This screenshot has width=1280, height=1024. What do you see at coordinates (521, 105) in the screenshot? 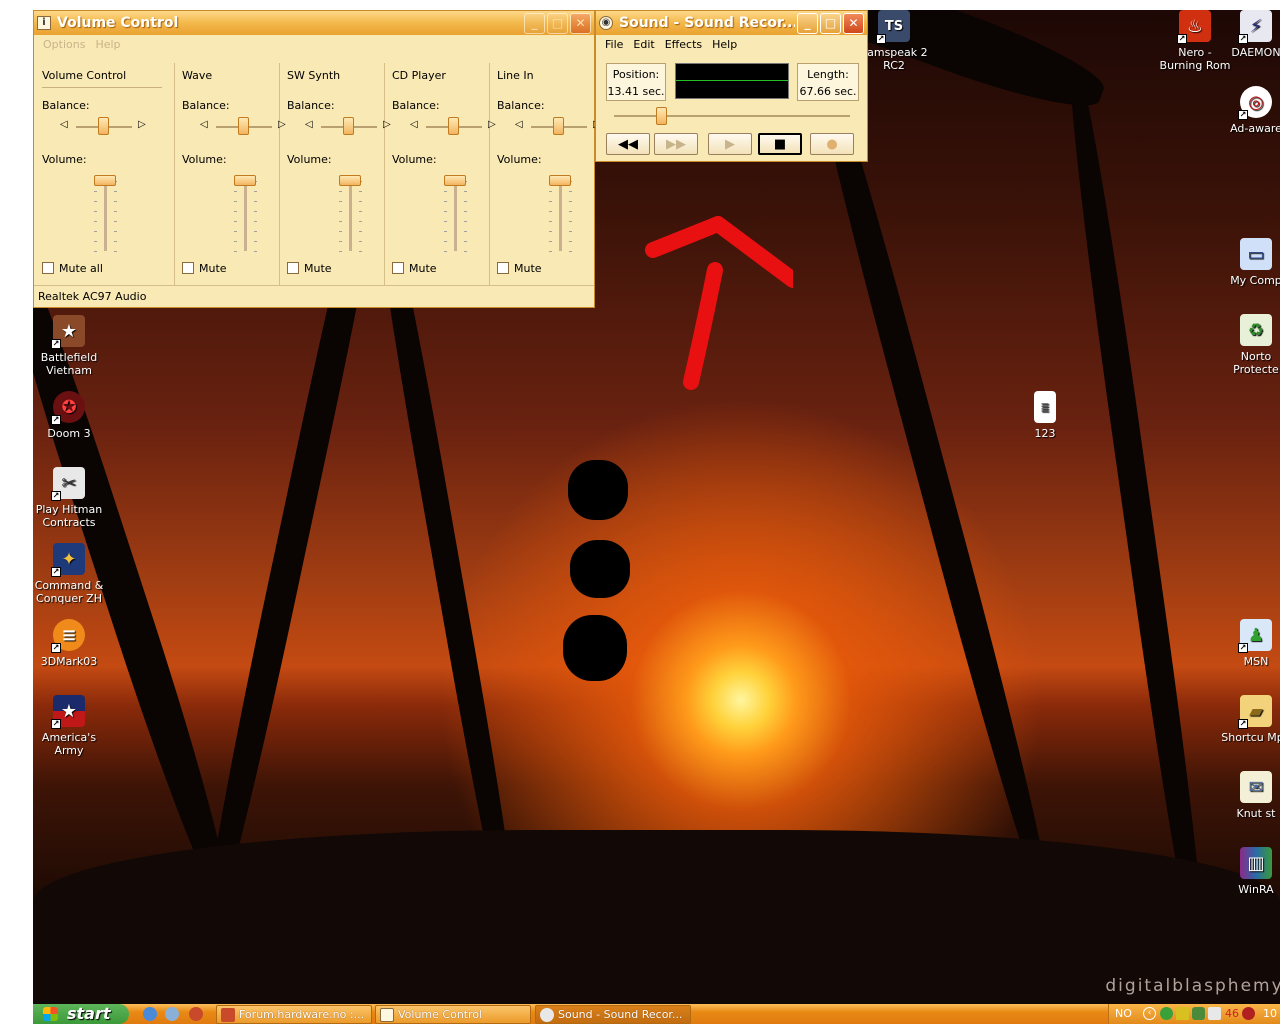
I see `balance-label: Balance:` at bounding box center [521, 105].